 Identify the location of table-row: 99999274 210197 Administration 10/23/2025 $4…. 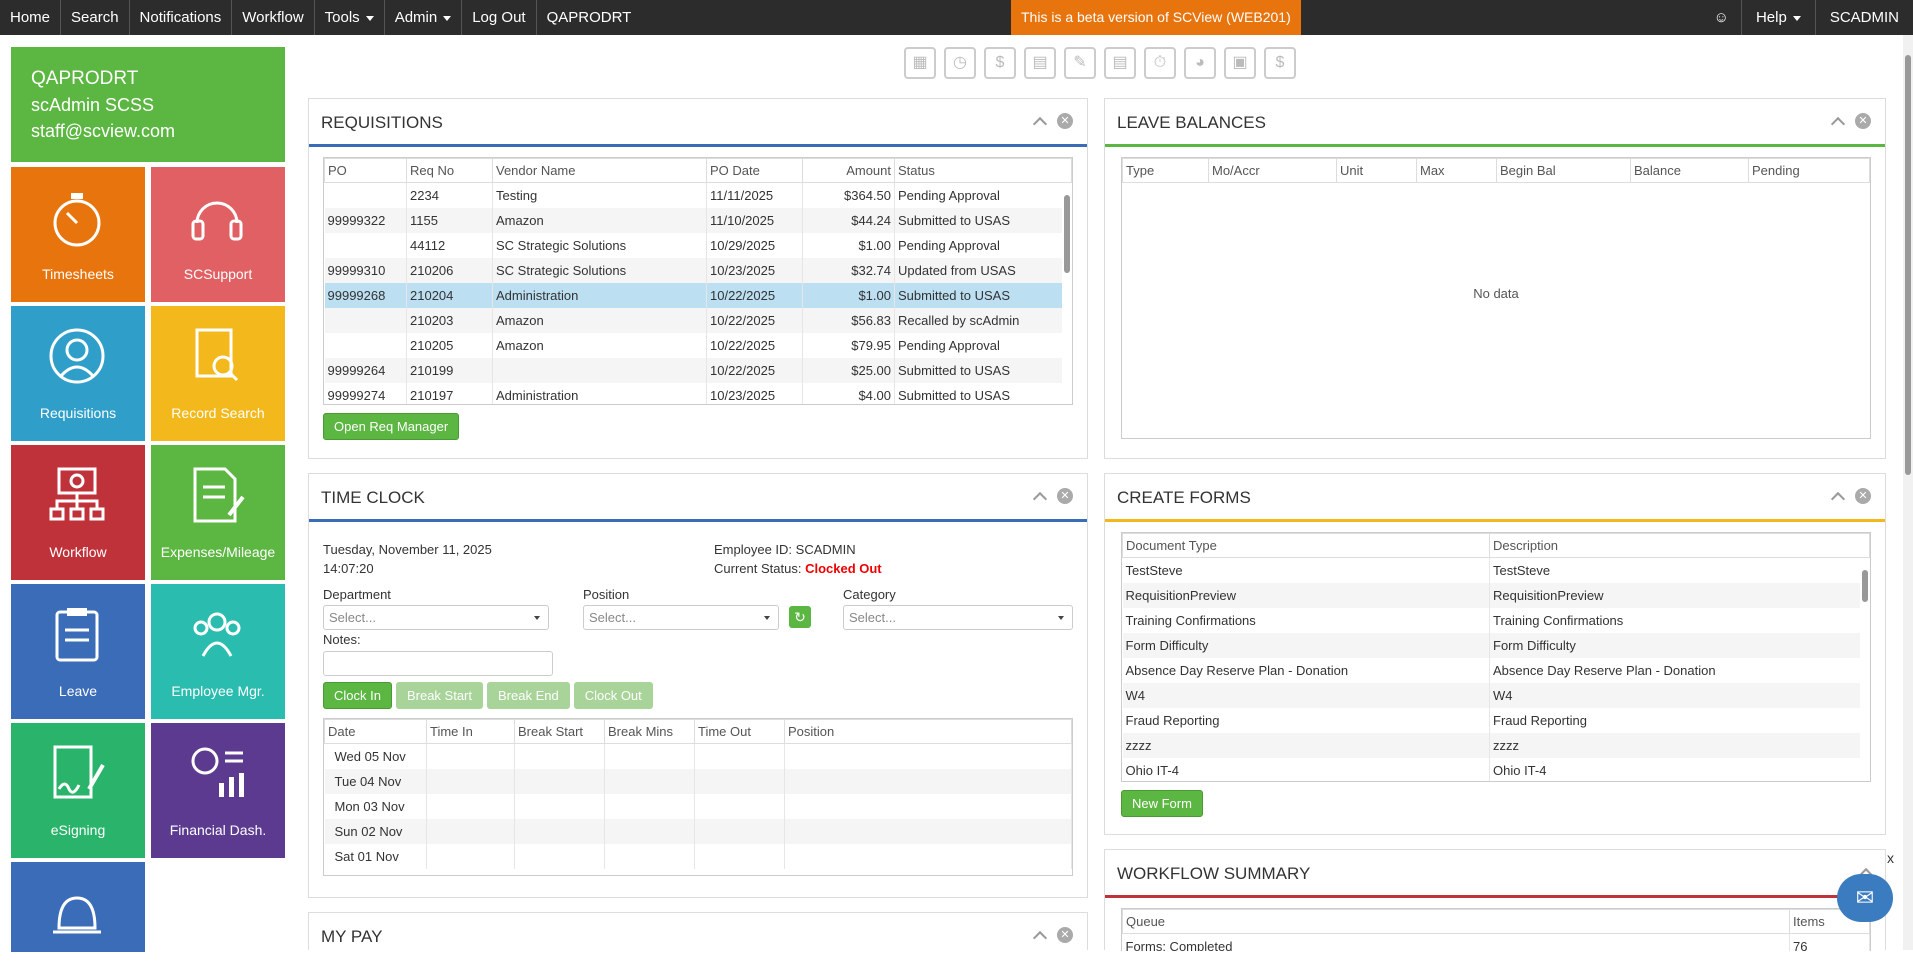
(698, 393).